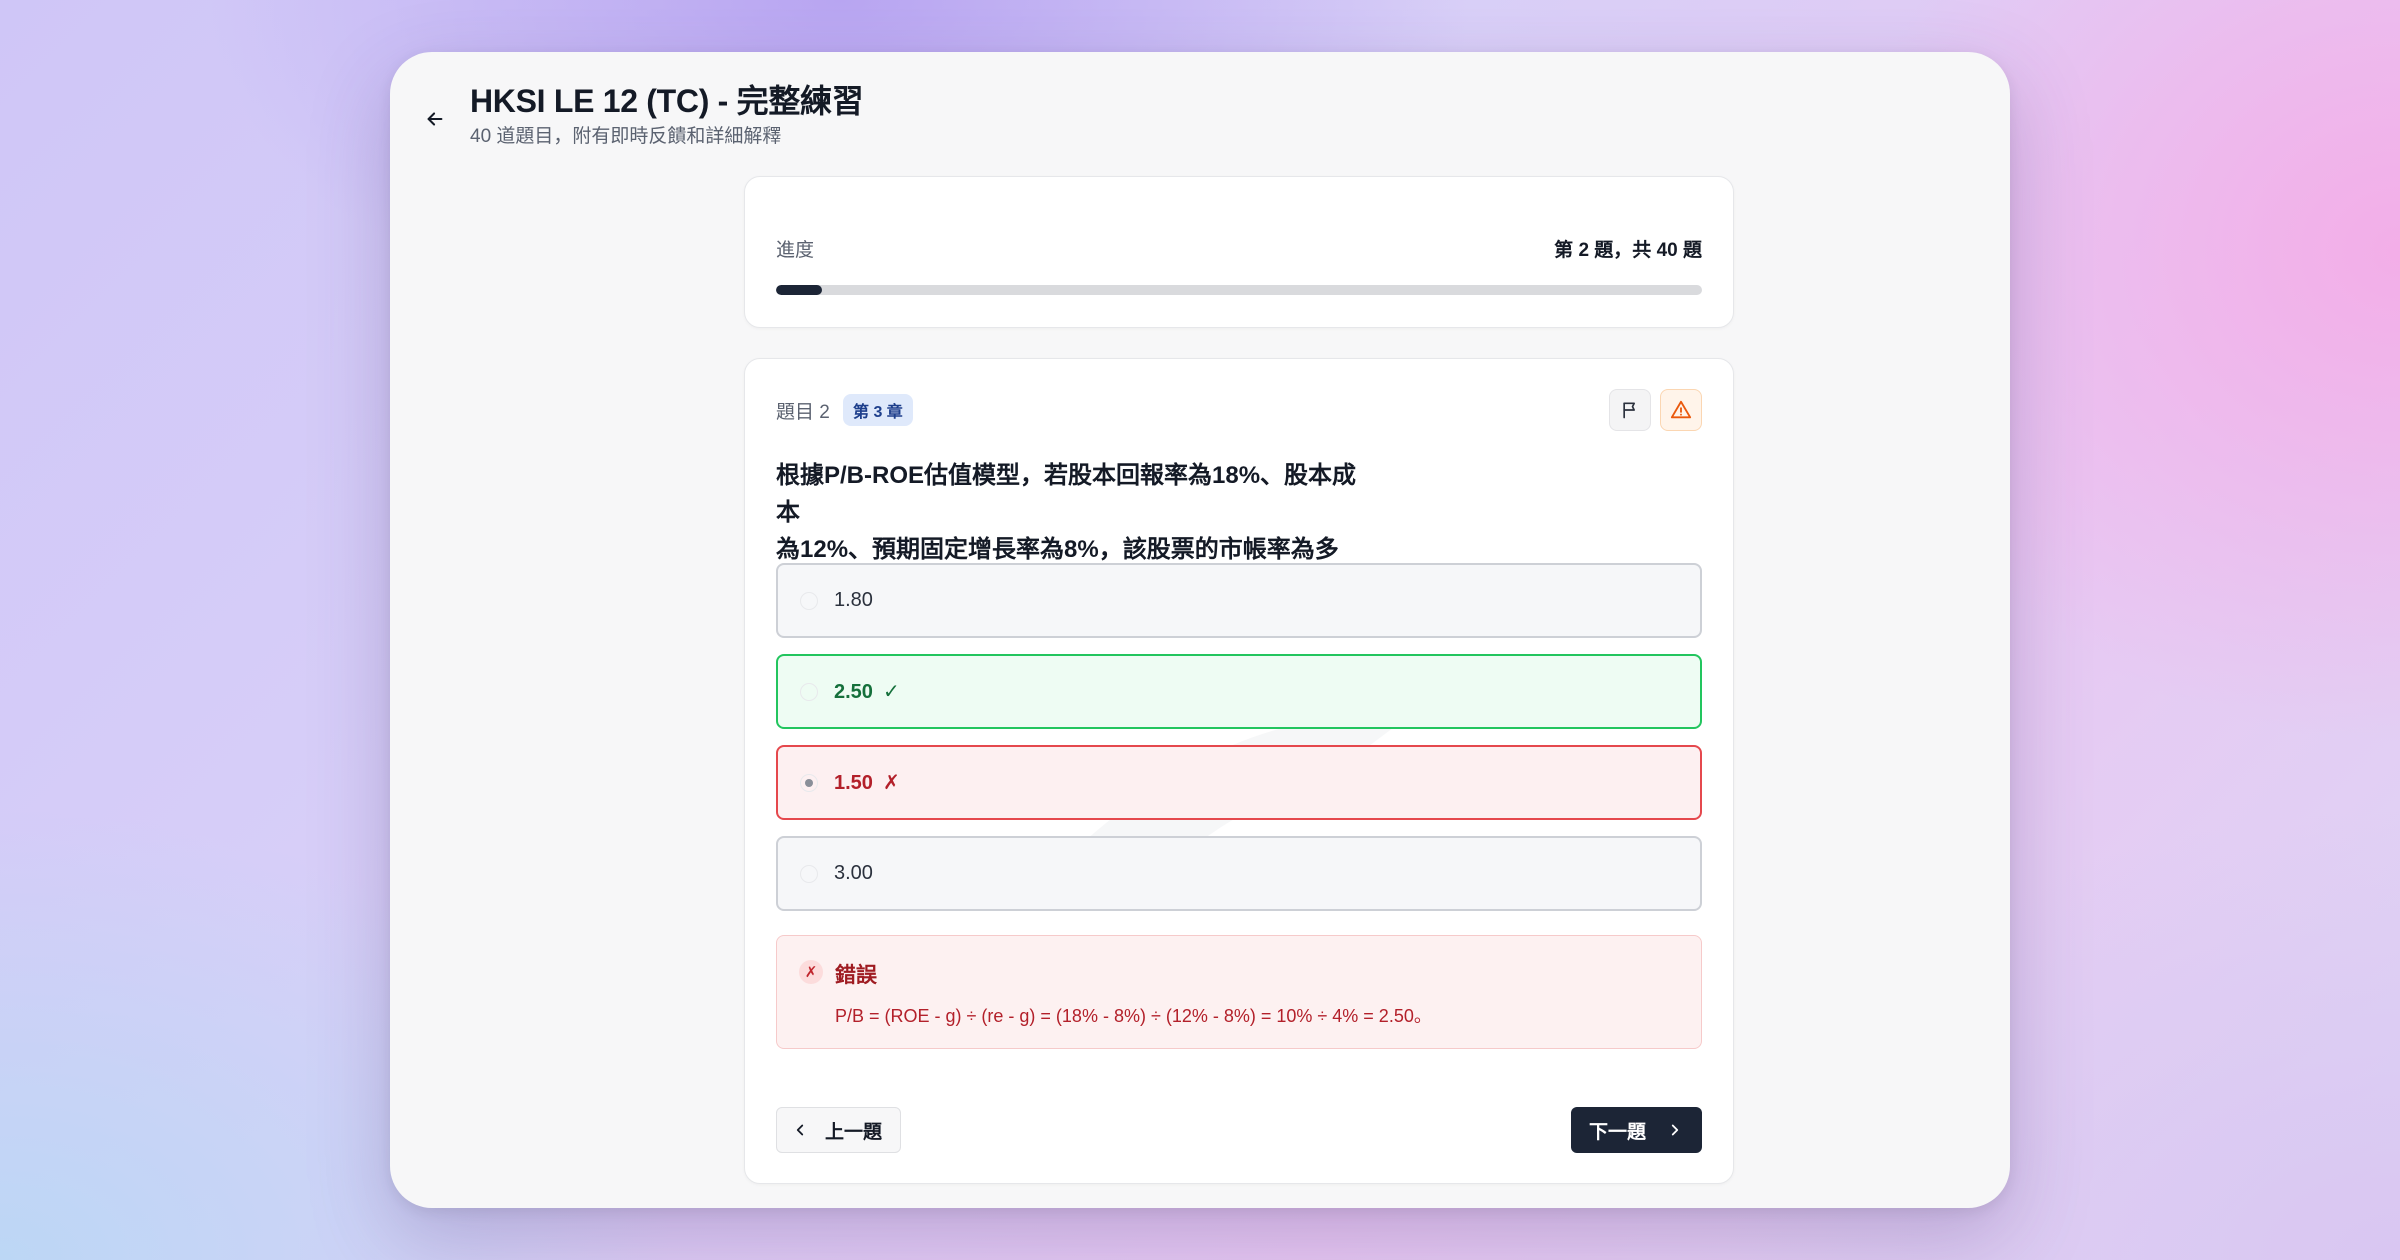 Image resolution: width=2400 pixels, height=1260 pixels. Describe the element at coordinates (853, 783) in the screenshot. I see `option-text: 1.50` at that location.